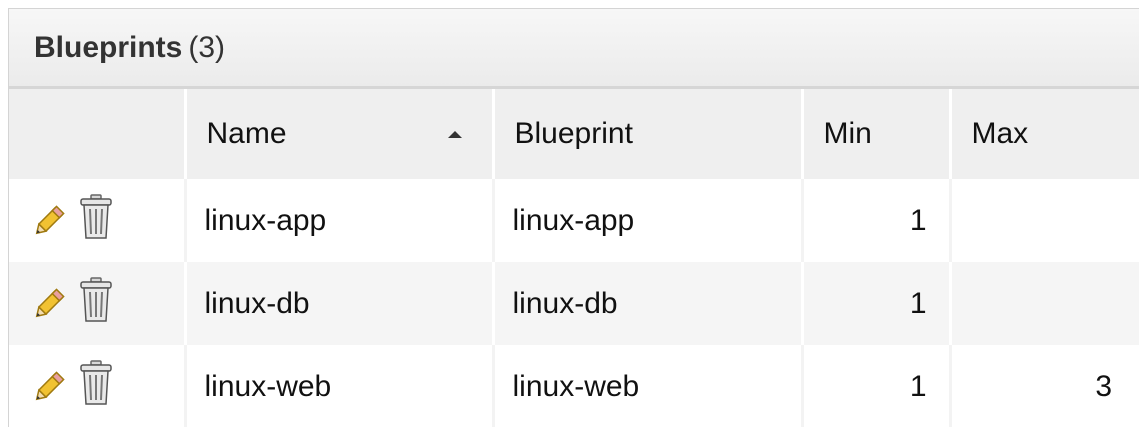 This screenshot has height=427, width=1139. What do you see at coordinates (98, 134) in the screenshot?
I see `column-header-actions` at bounding box center [98, 134].